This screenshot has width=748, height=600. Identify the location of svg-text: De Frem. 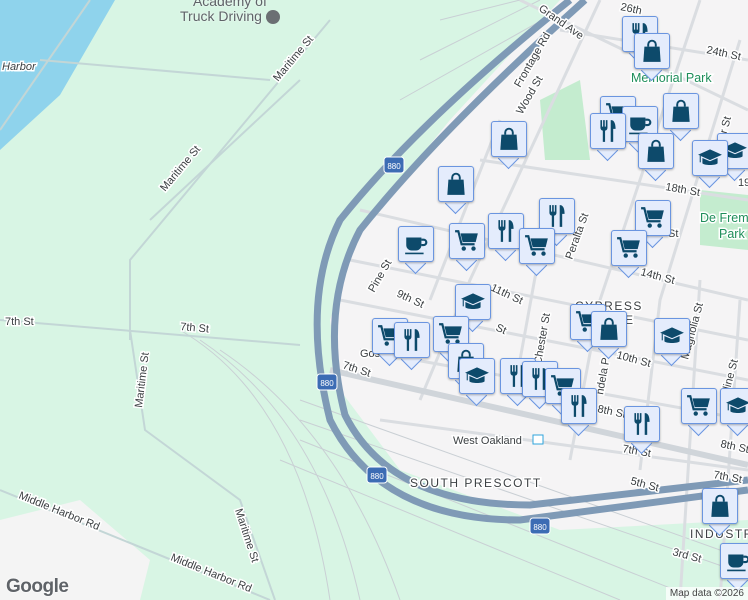
(724, 218).